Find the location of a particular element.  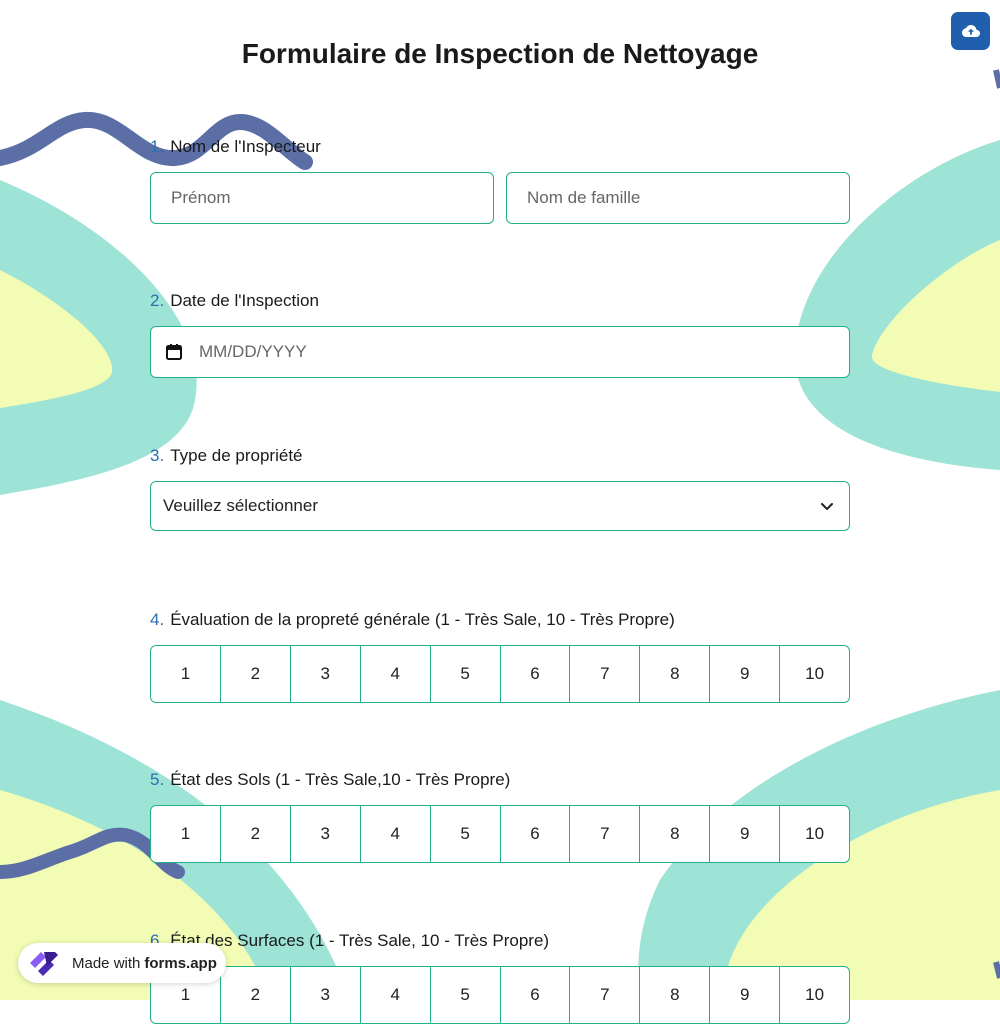

first-name-input: Prénom is located at coordinates (322, 198).